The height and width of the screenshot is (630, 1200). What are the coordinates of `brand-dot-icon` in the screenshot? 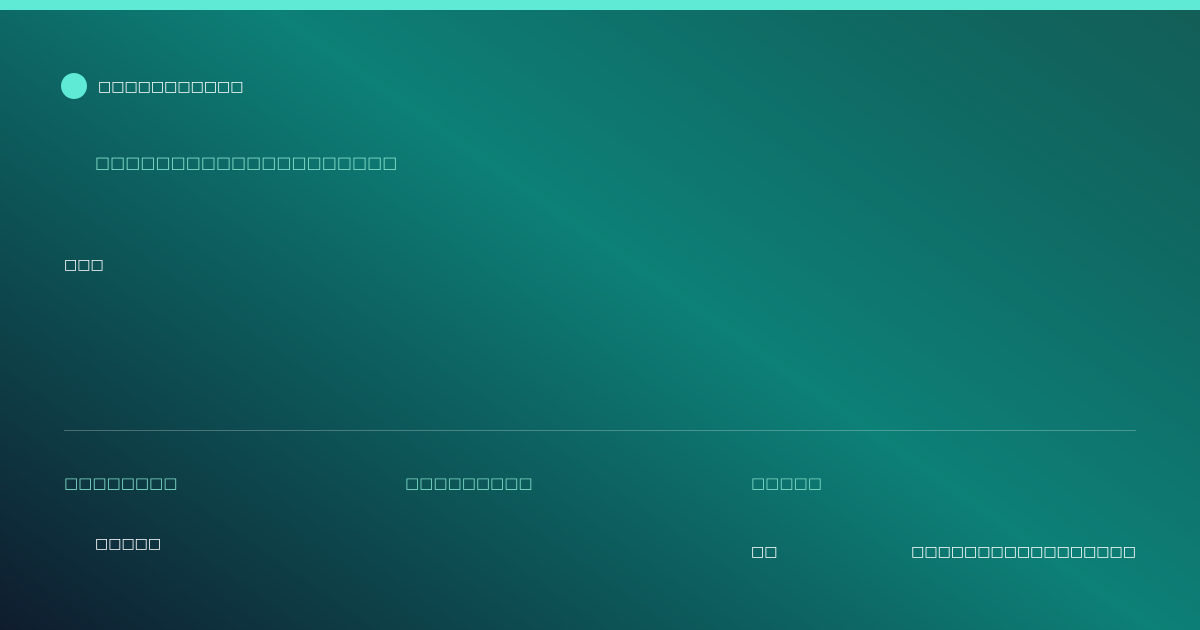 It's located at (74, 86).